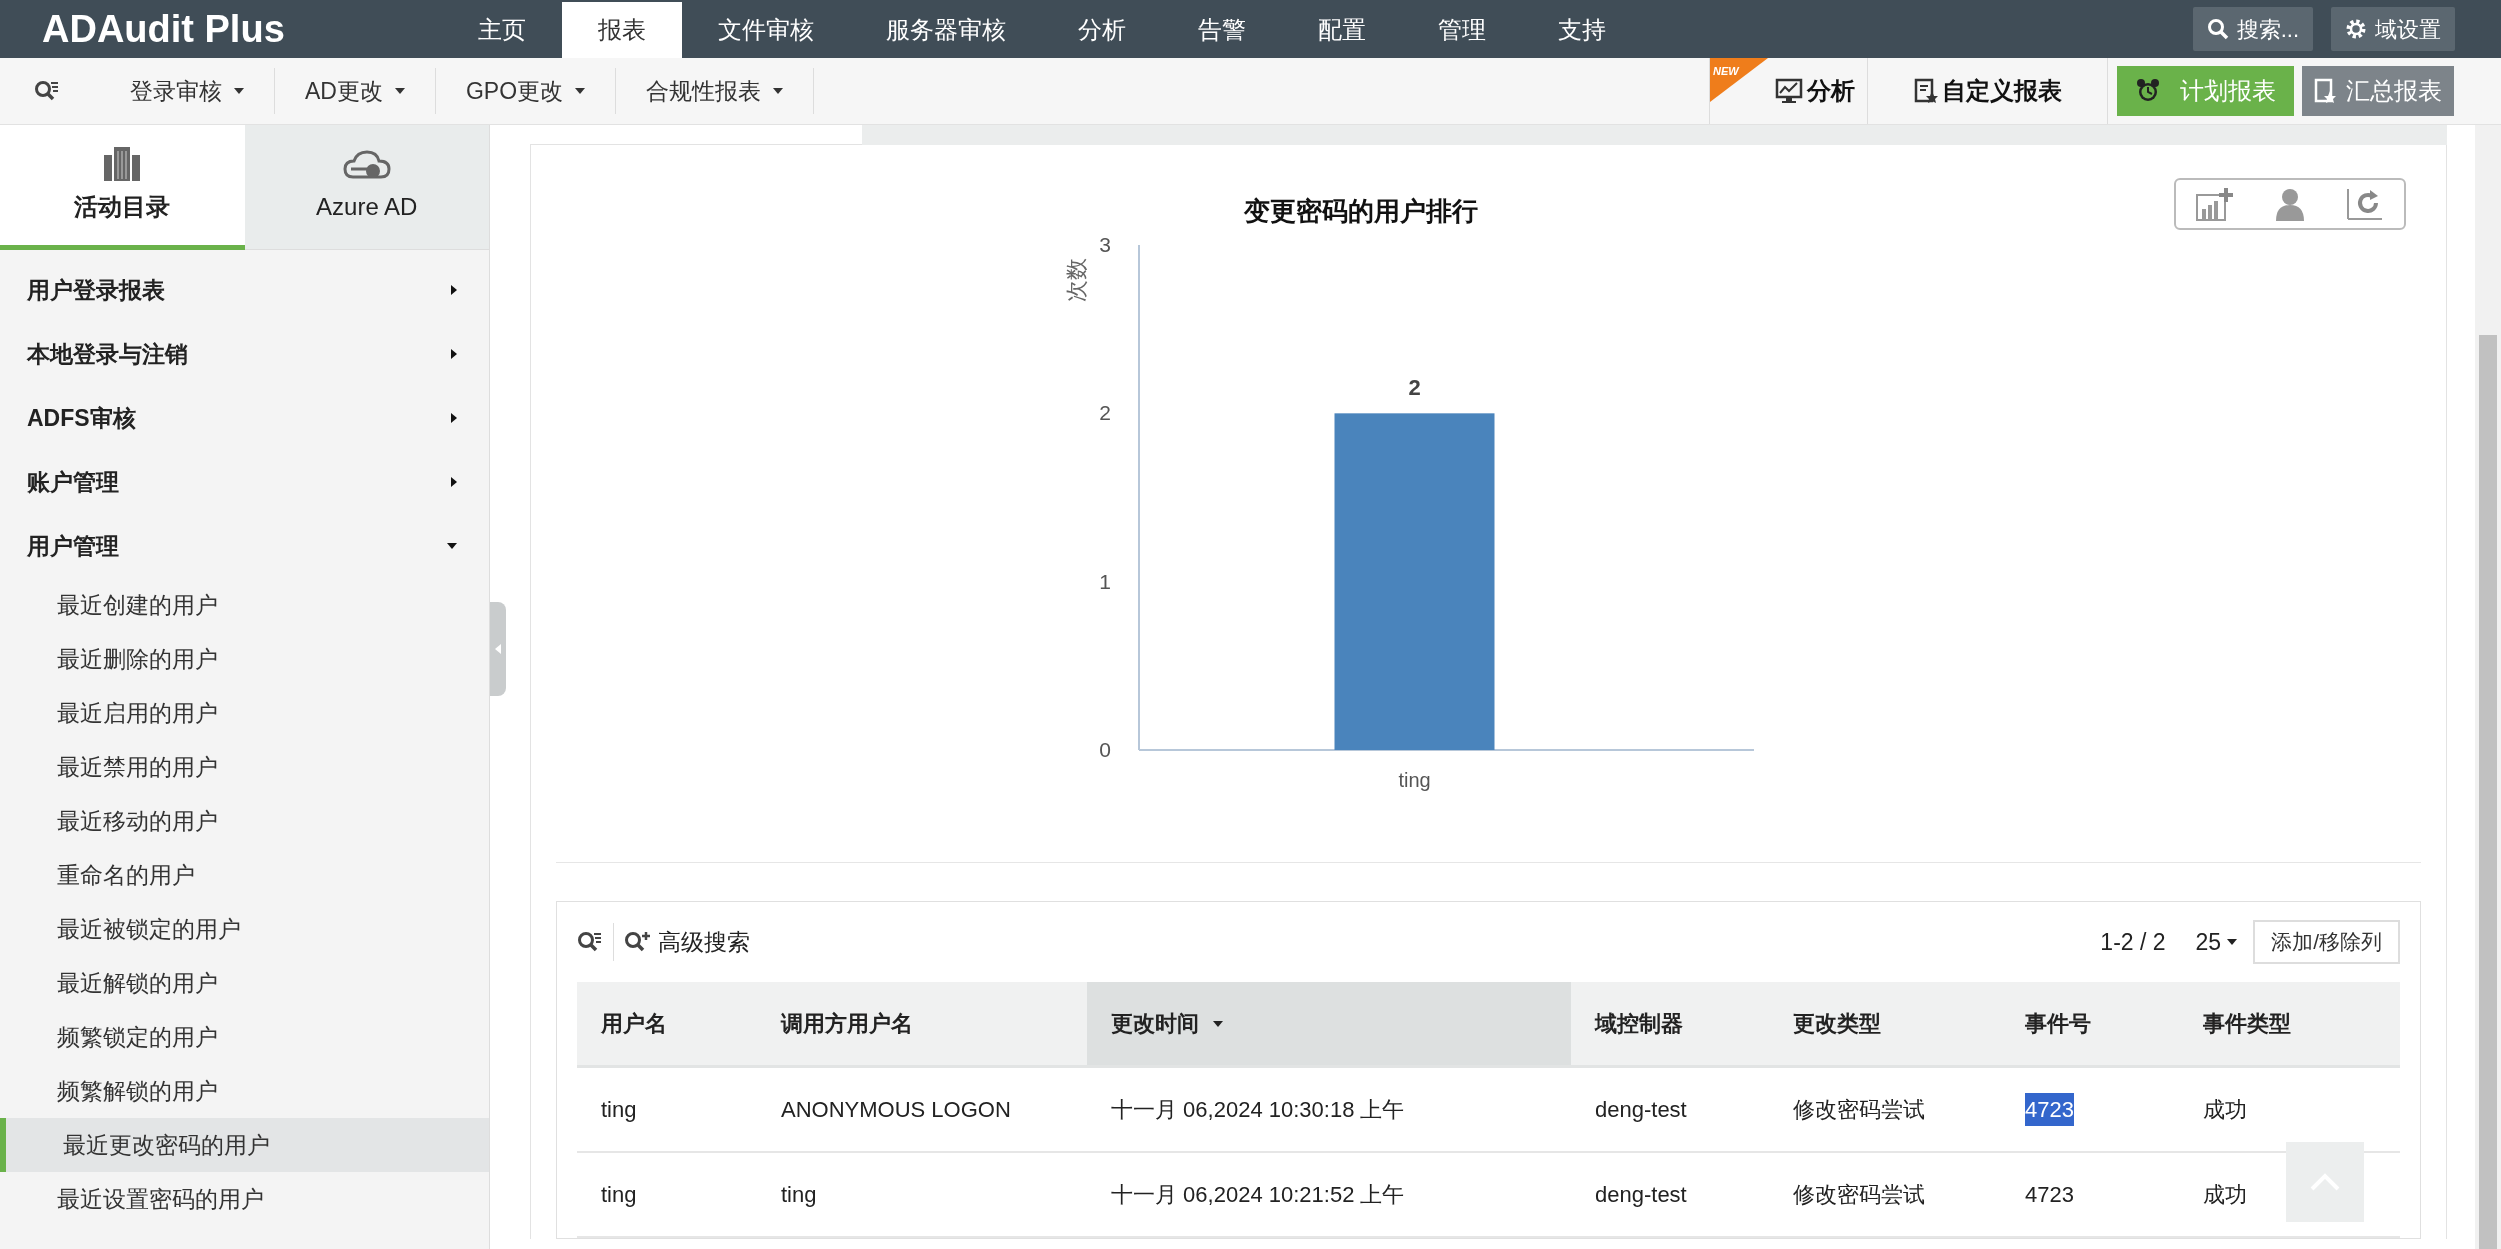 Image resolution: width=2501 pixels, height=1249 pixels. Describe the element at coordinates (244, 659) in the screenshot. I see `sidebar-item: 最近删除的用户` at that location.